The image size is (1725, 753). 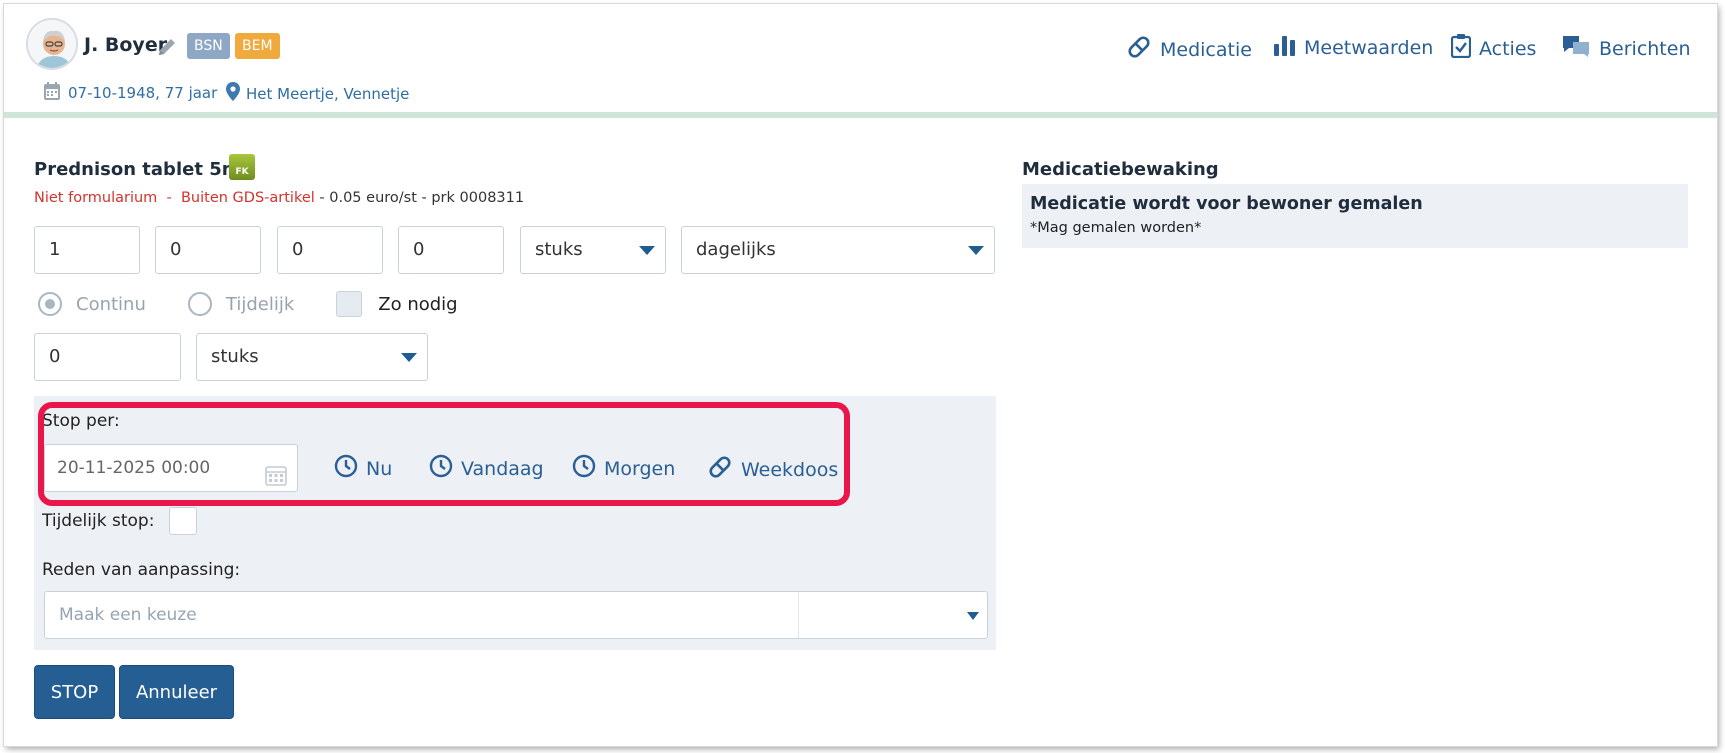 What do you see at coordinates (1645, 48) in the screenshot?
I see `nav-berichten-label: Berichten` at bounding box center [1645, 48].